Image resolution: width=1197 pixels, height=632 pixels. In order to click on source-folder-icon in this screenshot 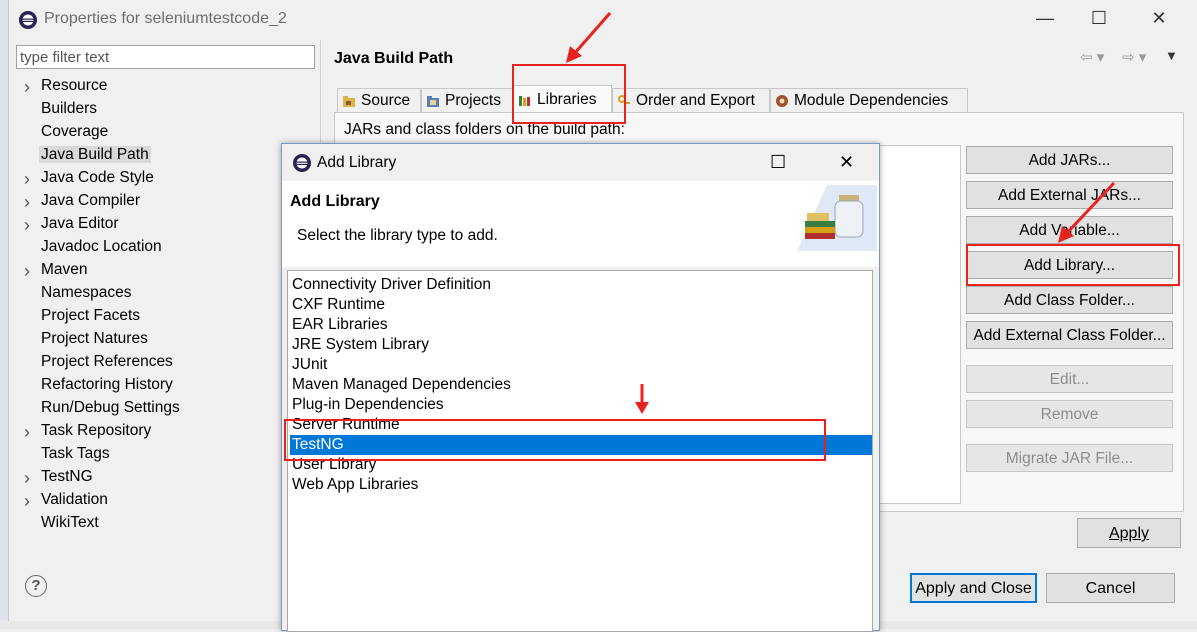, I will do `click(349, 101)`.